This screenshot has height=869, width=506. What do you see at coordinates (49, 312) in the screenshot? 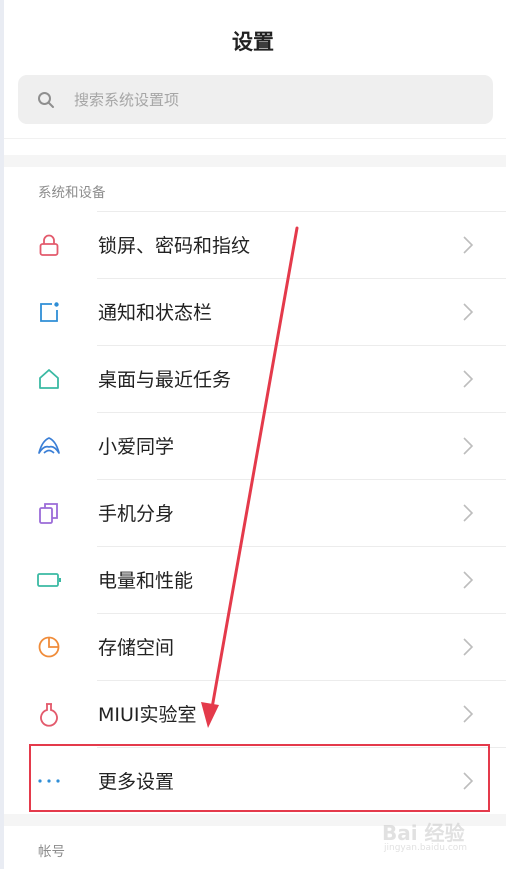
I see `notification-icon` at bounding box center [49, 312].